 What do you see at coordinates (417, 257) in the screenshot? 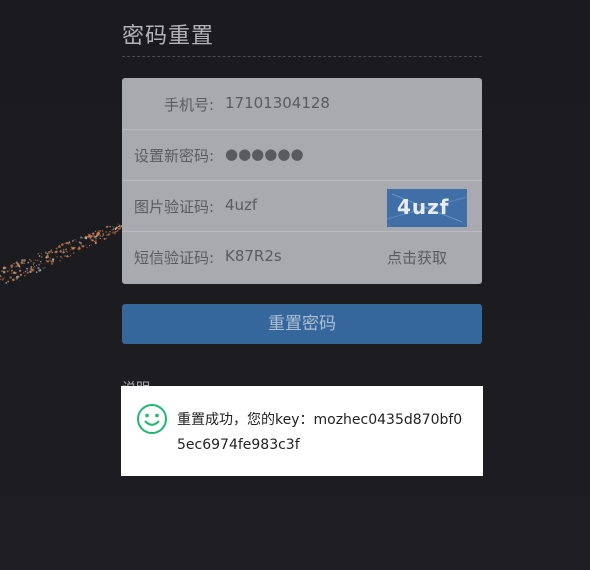
I see `get-sms-code-button: 点击获取` at bounding box center [417, 257].